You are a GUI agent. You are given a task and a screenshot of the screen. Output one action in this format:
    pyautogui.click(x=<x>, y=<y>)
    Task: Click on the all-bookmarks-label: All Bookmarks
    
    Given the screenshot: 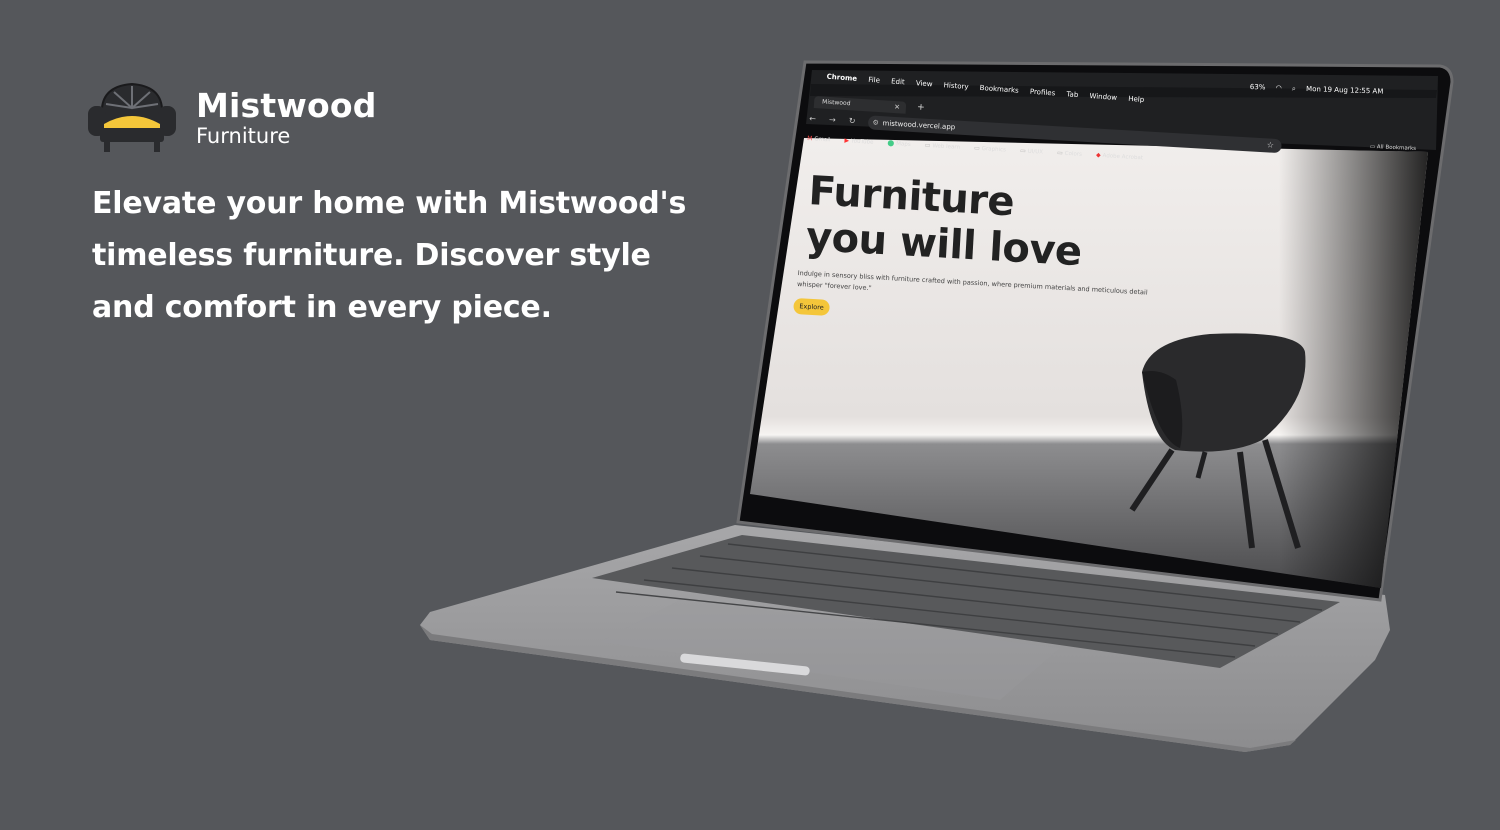 What is the action you would take?
    pyautogui.click(x=1396, y=148)
    